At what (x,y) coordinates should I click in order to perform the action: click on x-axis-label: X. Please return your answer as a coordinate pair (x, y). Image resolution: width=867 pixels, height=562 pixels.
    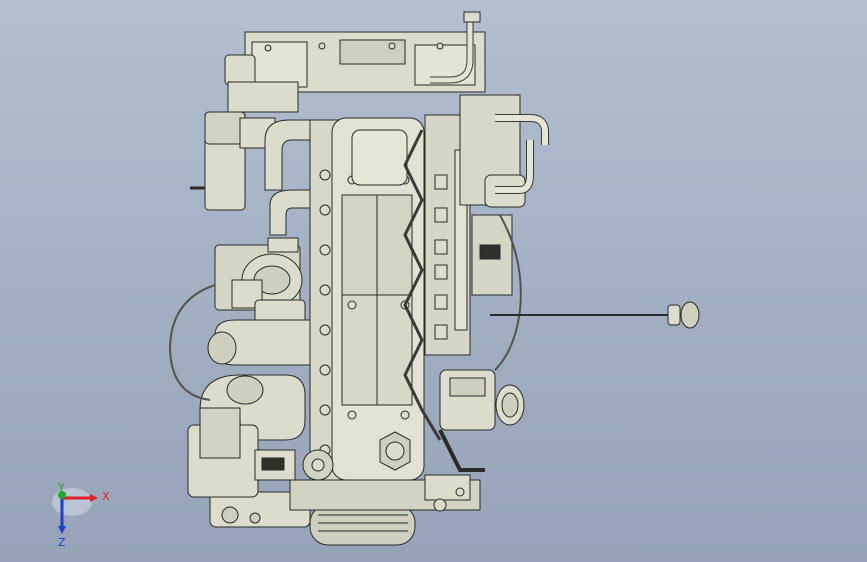
    Looking at the image, I should click on (106, 496).